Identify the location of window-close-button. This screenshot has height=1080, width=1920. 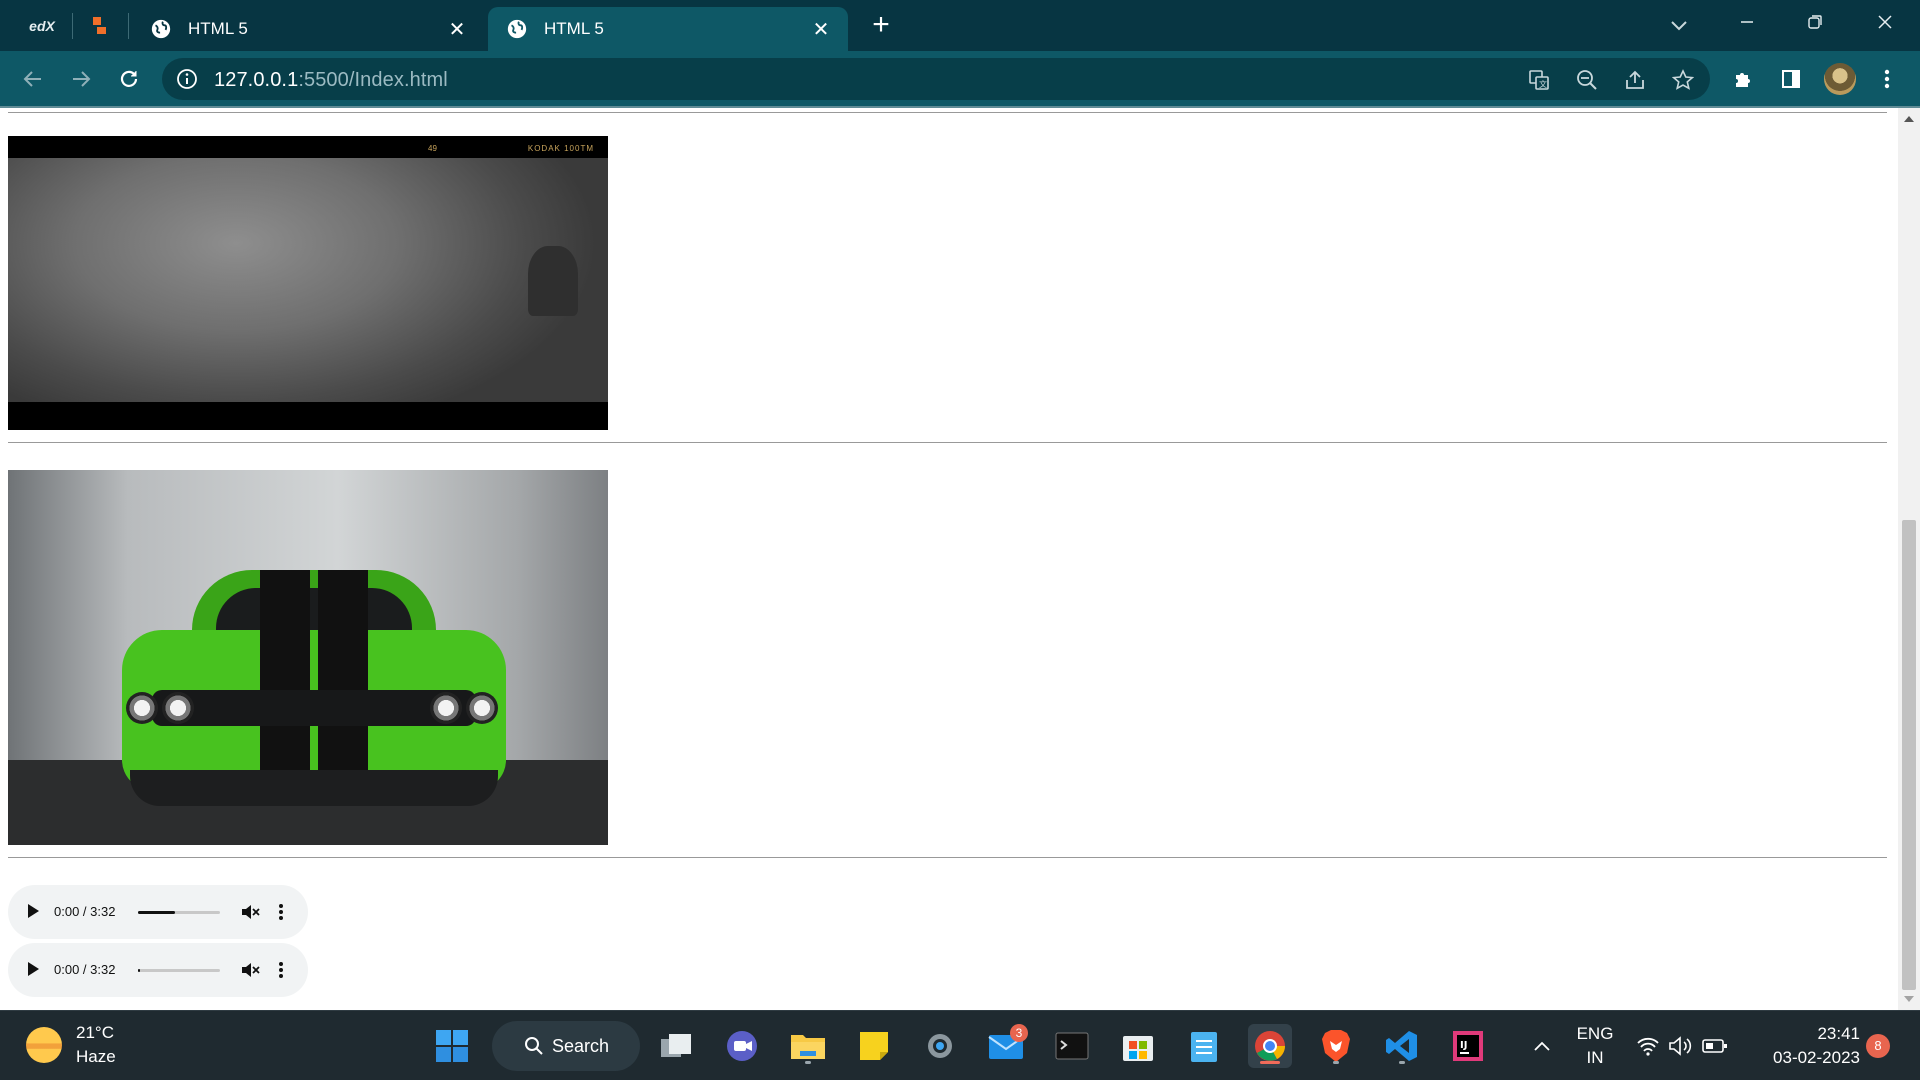
(1885, 22).